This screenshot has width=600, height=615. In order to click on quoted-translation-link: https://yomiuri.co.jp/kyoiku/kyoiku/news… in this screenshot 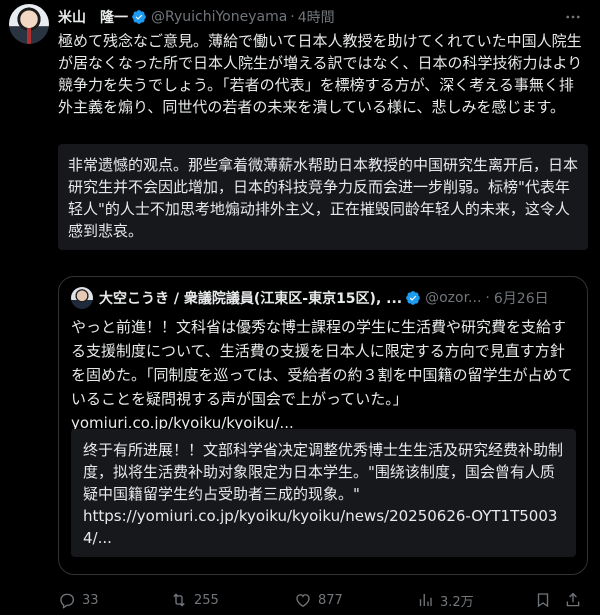, I will do `click(320, 527)`.